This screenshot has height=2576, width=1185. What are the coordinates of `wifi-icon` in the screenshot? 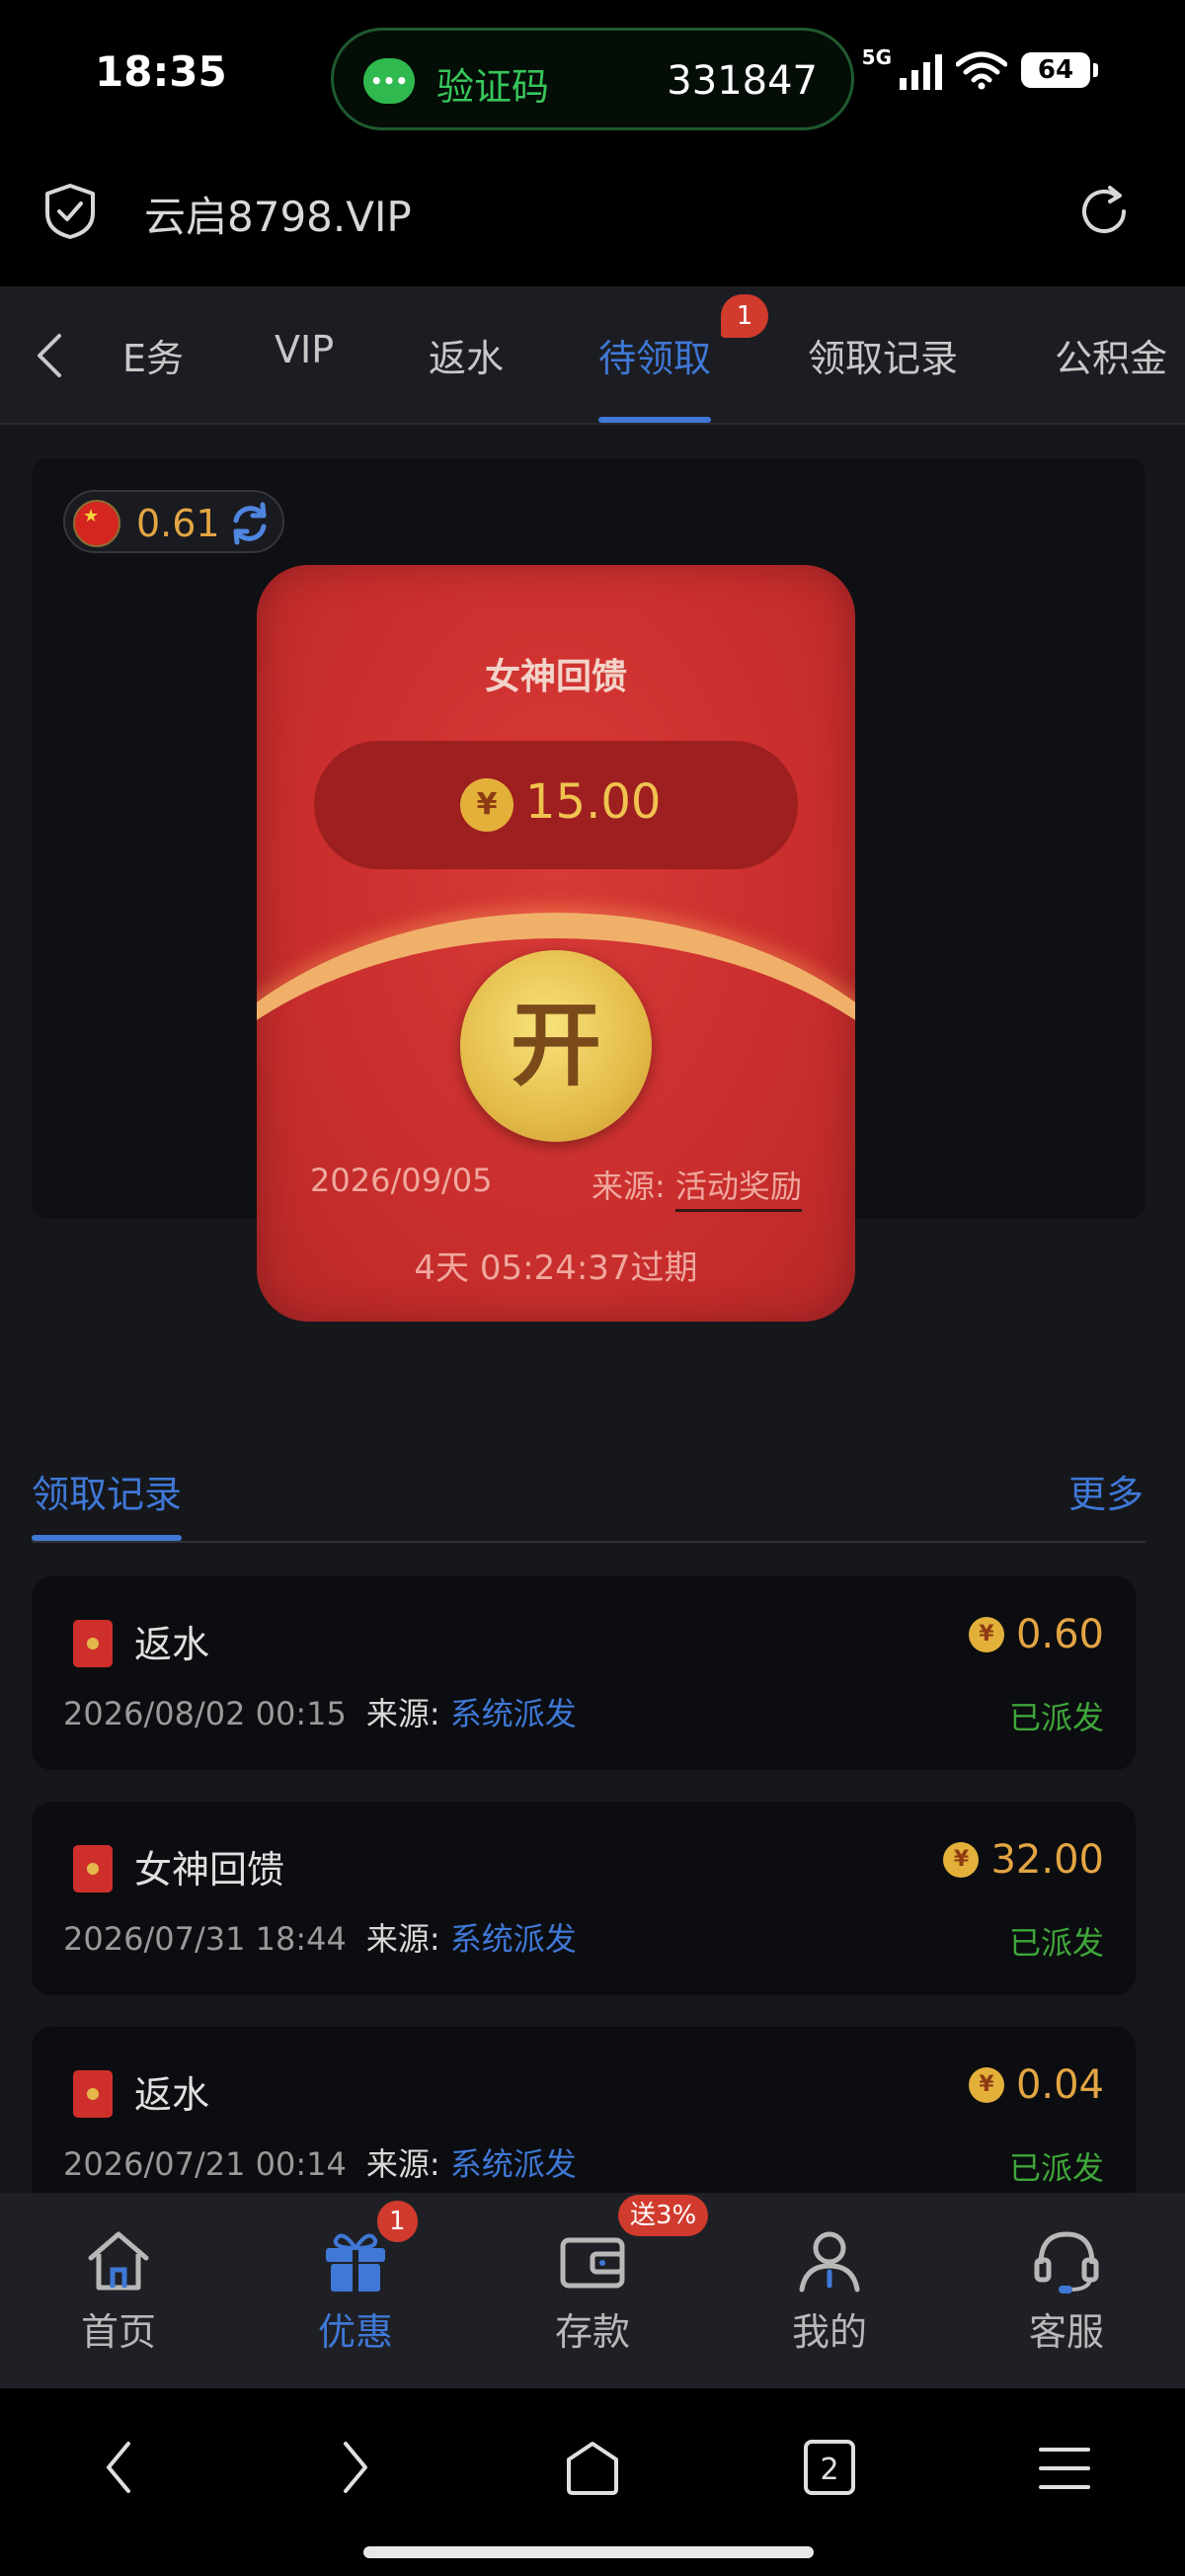 It's located at (982, 70).